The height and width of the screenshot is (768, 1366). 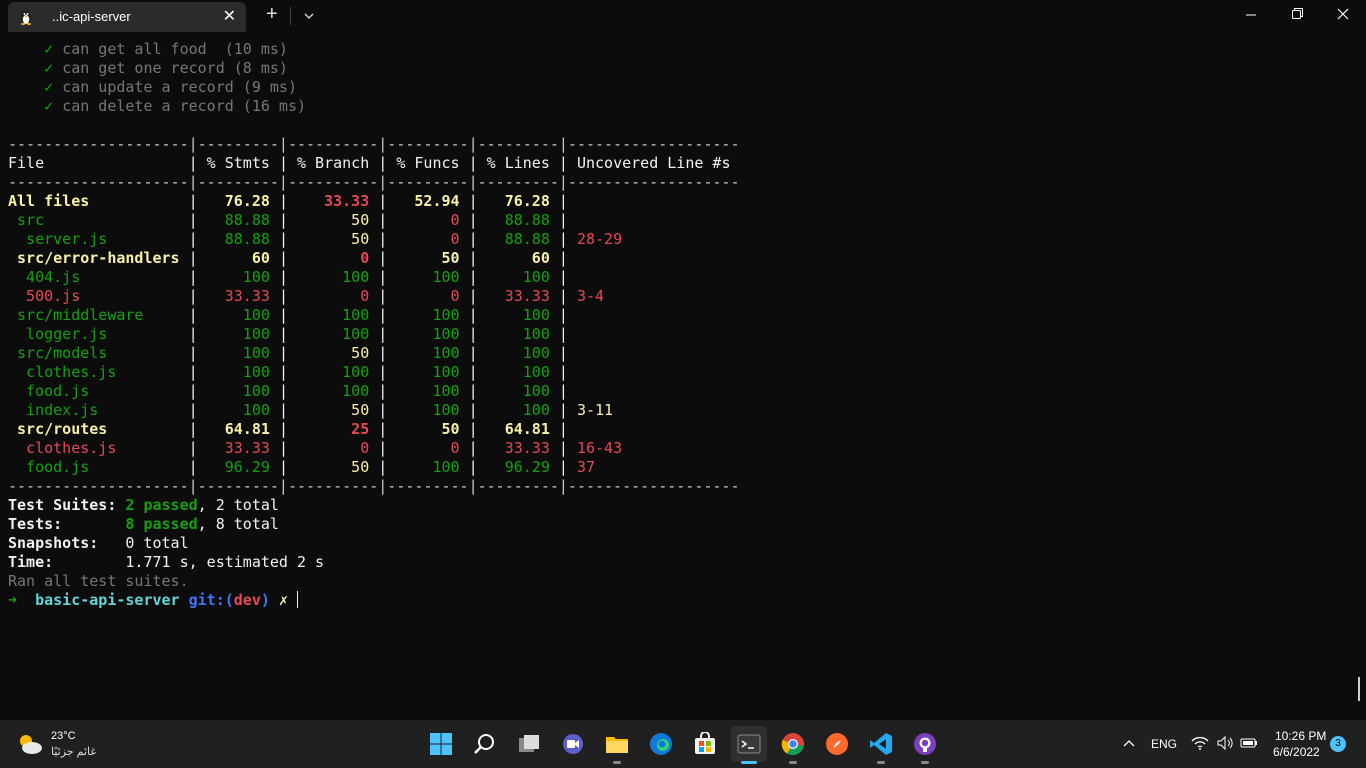 I want to click on chrome-button, so click(x=793, y=745).